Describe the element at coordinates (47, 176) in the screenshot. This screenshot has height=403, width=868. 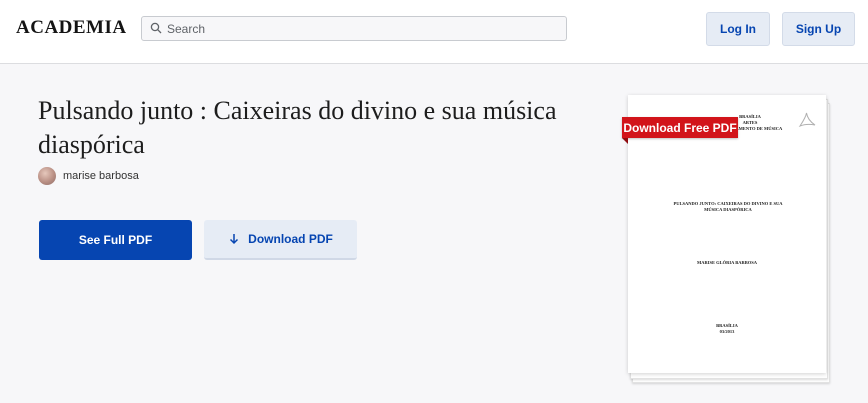
I see `author-avatar` at that location.